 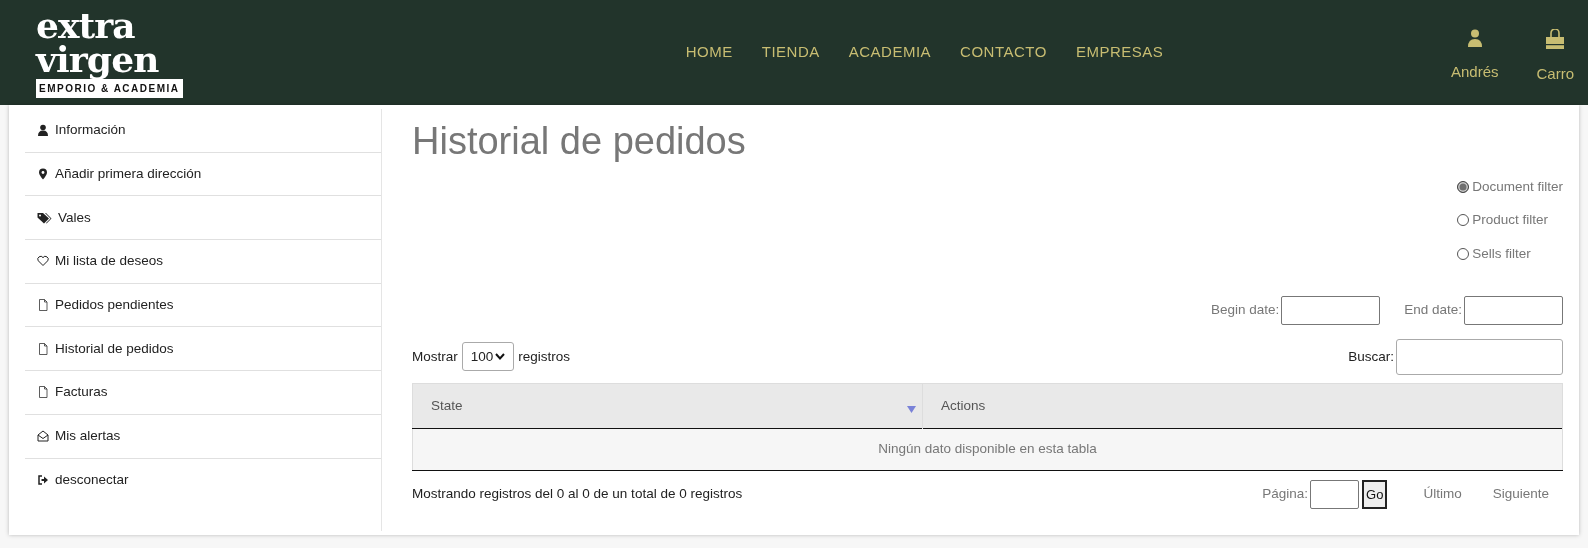 What do you see at coordinates (1375, 494) in the screenshot?
I see `go-button: Go` at bounding box center [1375, 494].